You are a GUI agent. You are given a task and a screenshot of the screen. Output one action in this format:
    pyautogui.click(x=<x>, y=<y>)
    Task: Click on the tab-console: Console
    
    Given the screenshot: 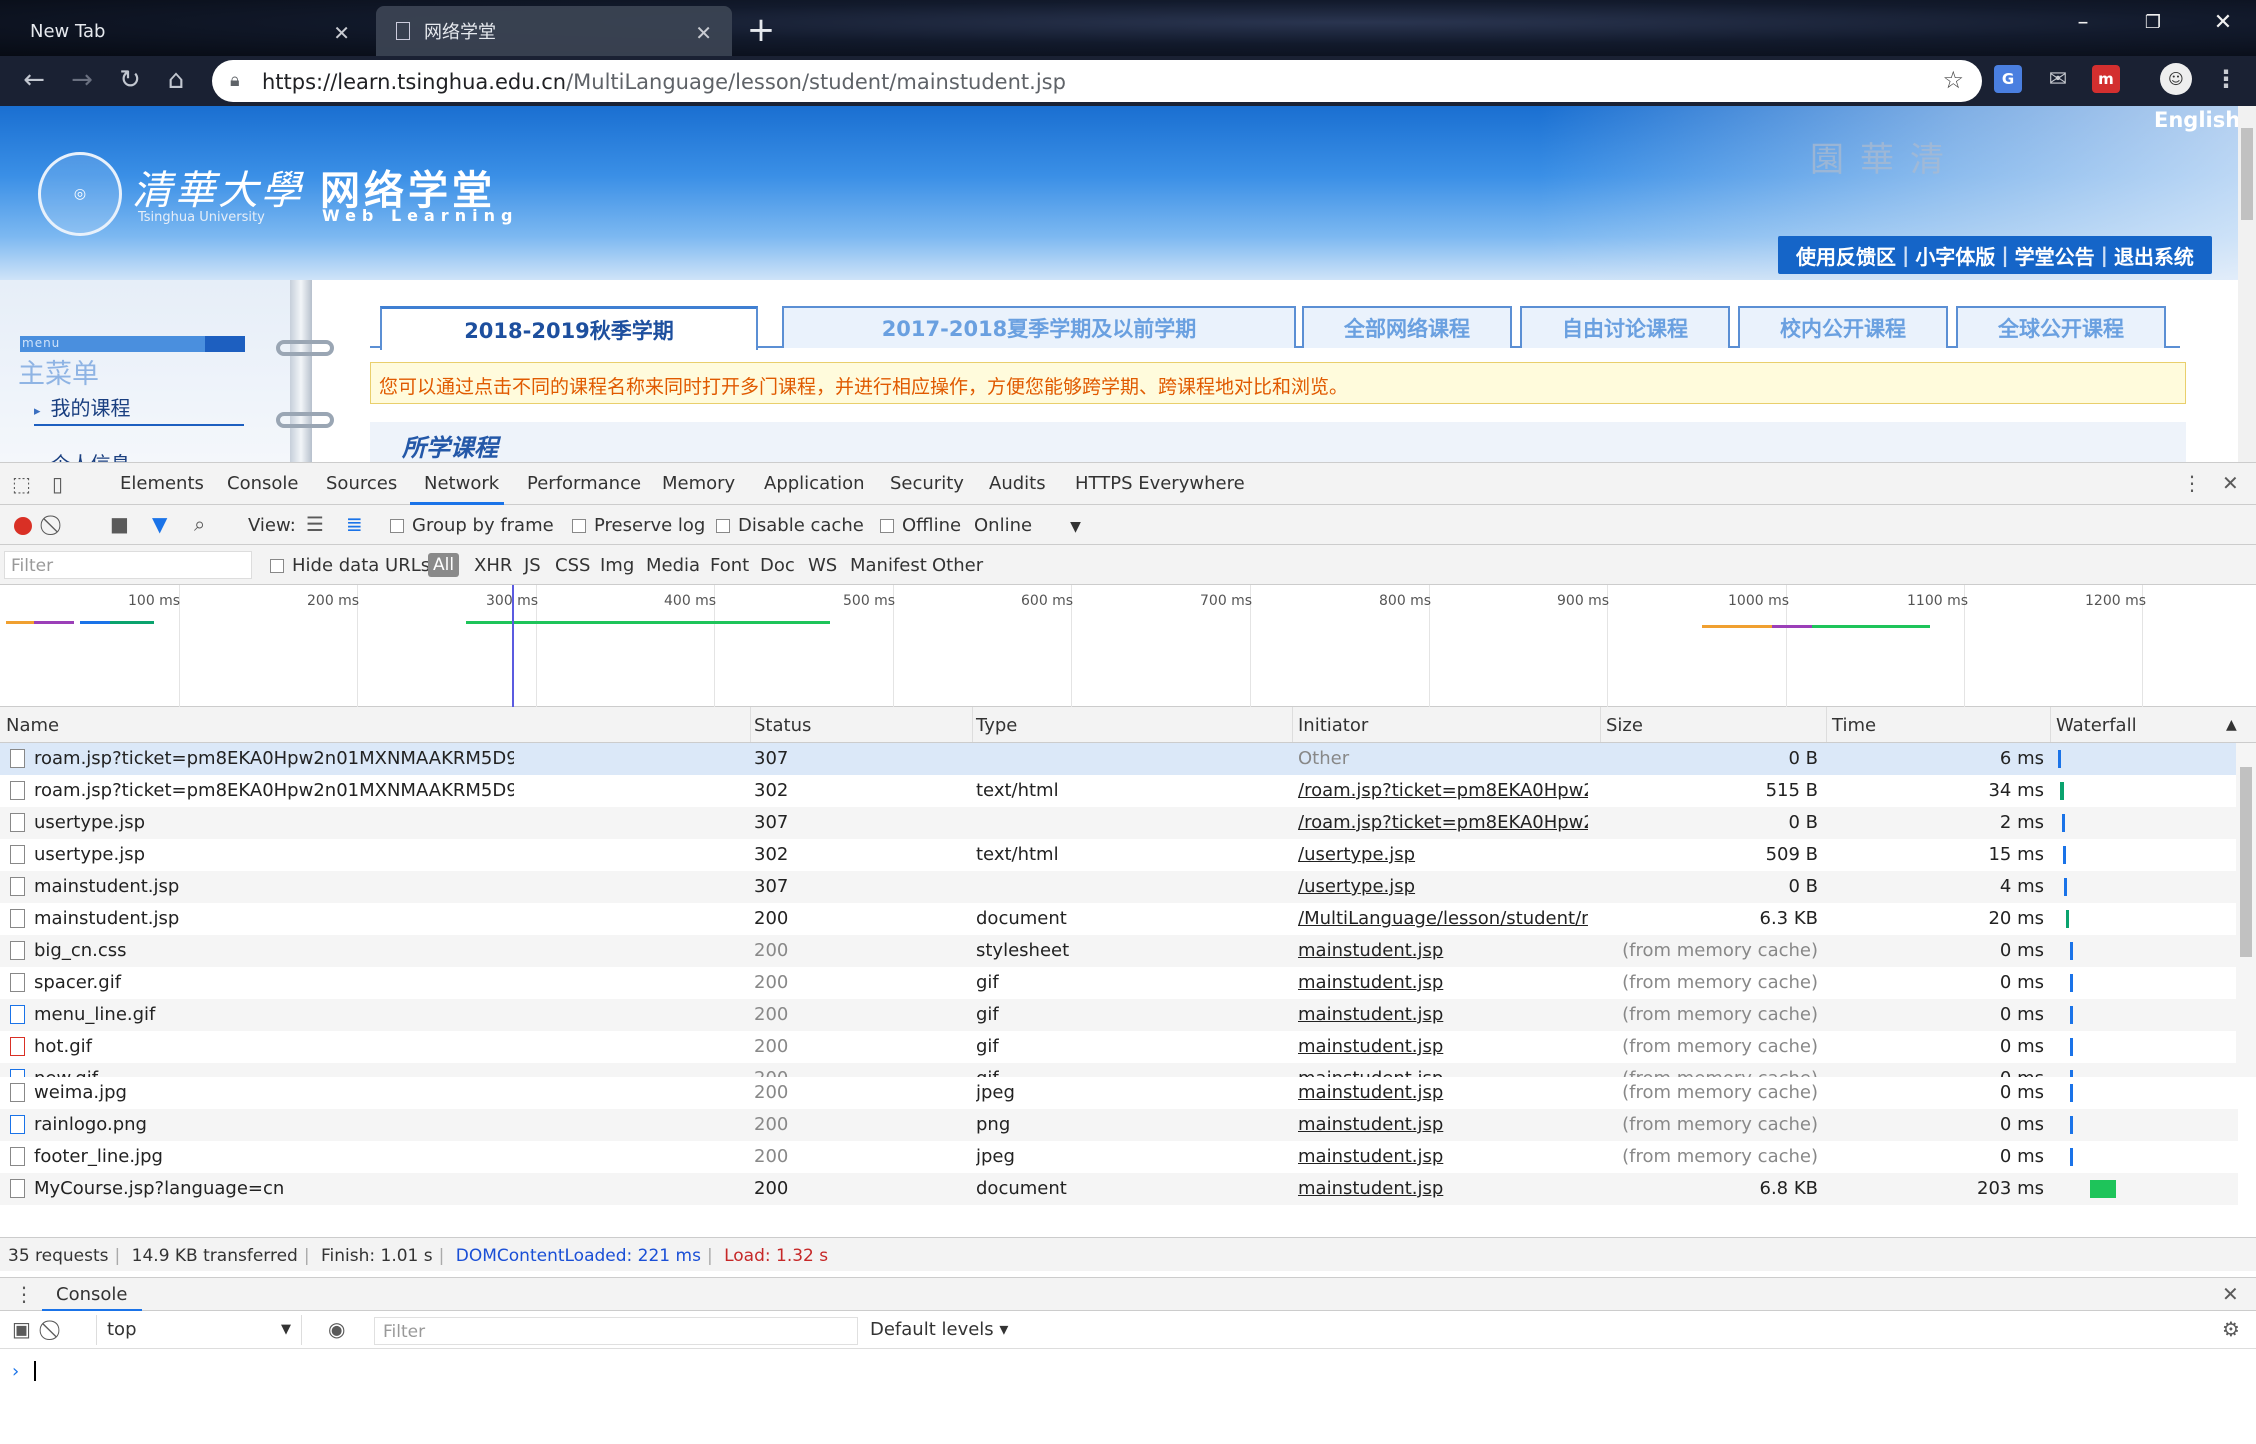 What is the action you would take?
    pyautogui.click(x=262, y=483)
    